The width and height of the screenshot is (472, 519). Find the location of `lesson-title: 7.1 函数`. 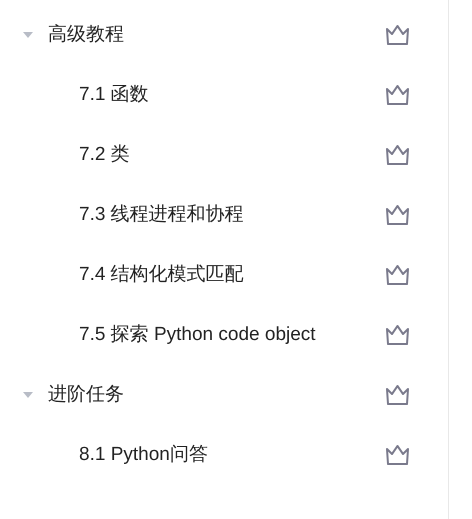

lesson-title: 7.1 函数 is located at coordinates (232, 95).